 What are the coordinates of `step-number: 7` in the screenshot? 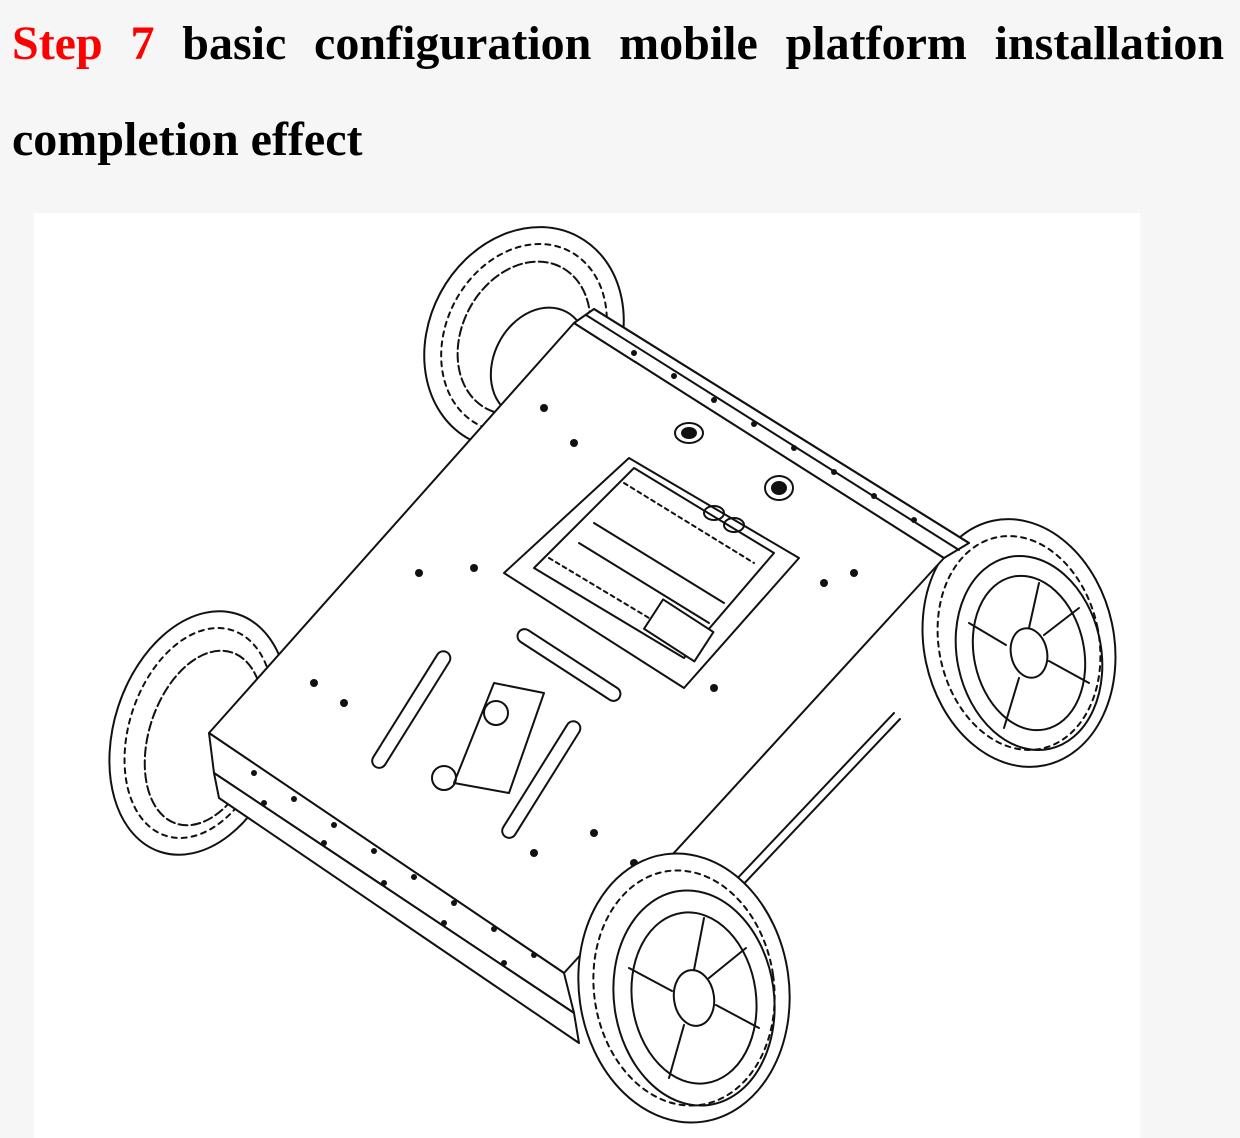 It's located at (142, 43).